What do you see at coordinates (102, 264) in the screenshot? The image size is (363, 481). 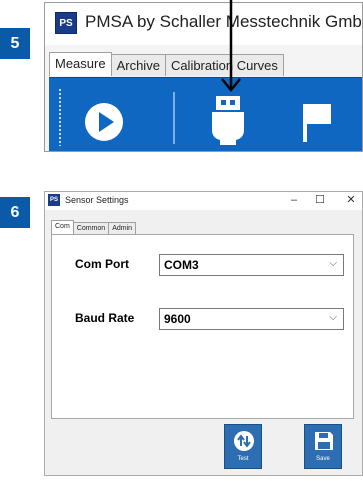 I see `com-port-label: Com Port` at bounding box center [102, 264].